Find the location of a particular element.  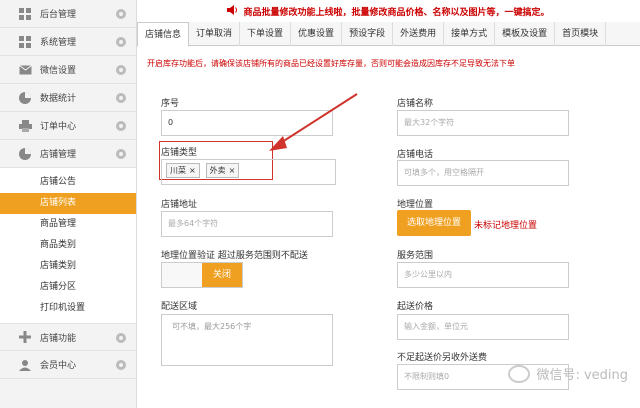

sidebar-item-system: 系统管理 is located at coordinates (68, 42).